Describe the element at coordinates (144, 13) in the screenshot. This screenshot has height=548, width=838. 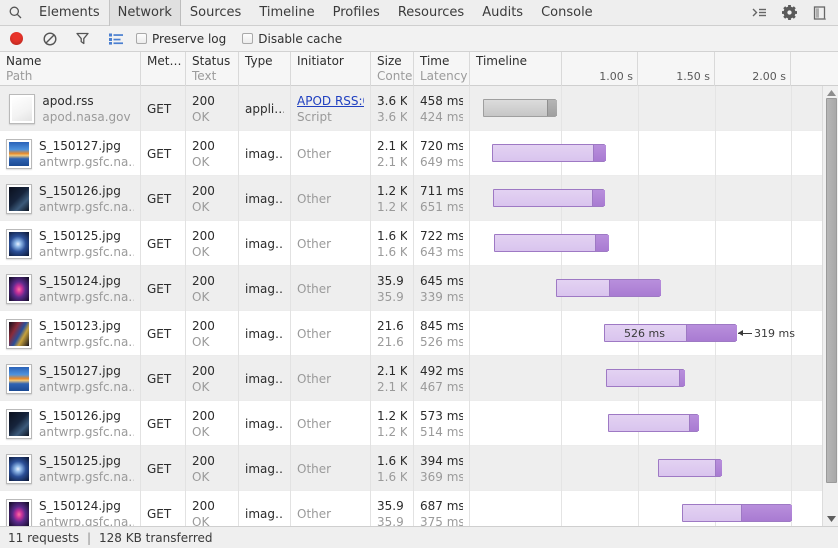
I see `tab-network: Network` at that location.